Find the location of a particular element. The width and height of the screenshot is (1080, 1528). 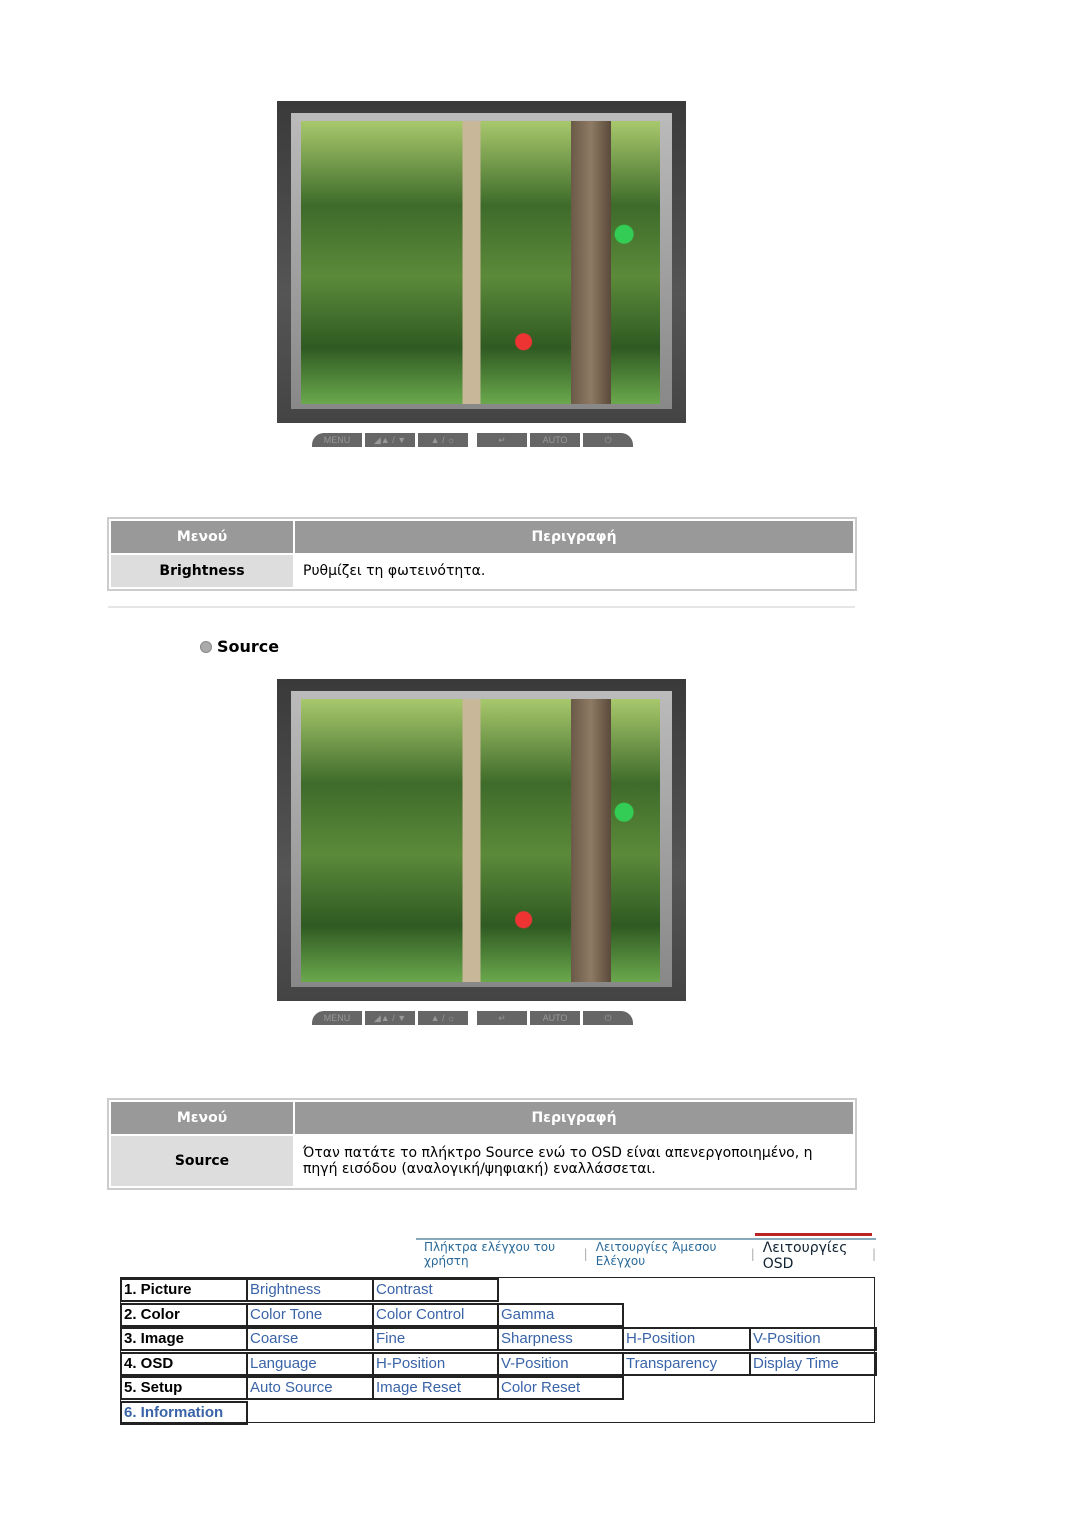

osd-link: Color Control is located at coordinates (435, 1314).